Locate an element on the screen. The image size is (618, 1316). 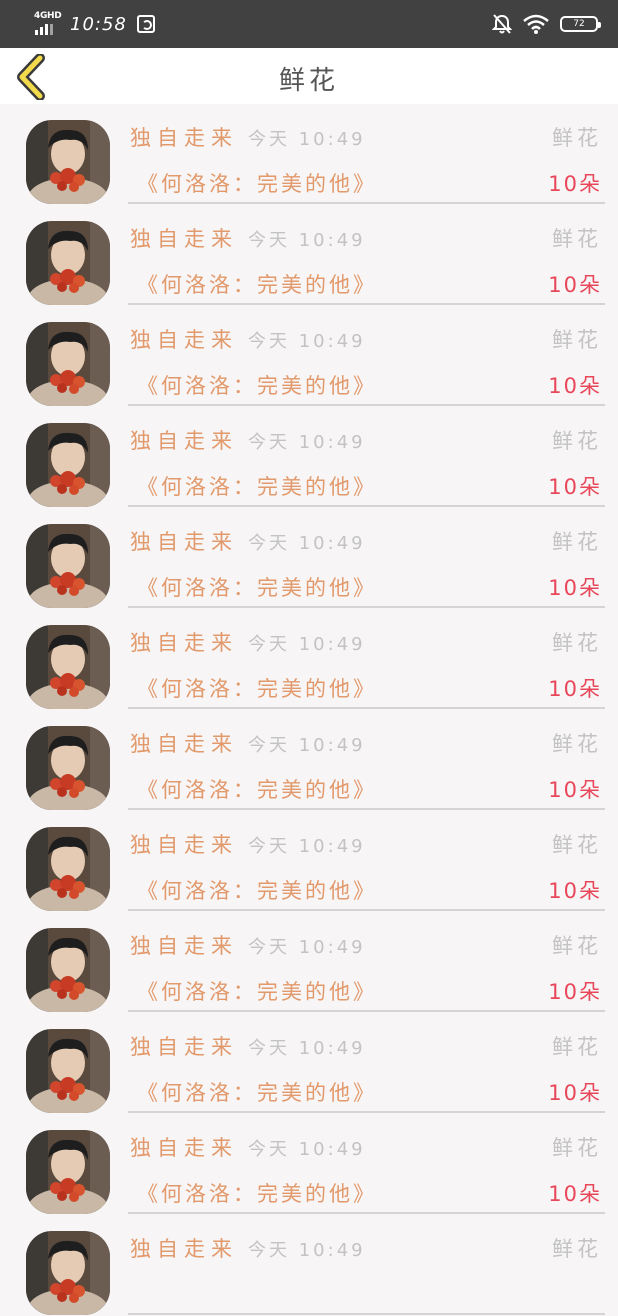
list-item: 独自走来 今天 10:49 鲜花 is located at coordinates (309, 1265).